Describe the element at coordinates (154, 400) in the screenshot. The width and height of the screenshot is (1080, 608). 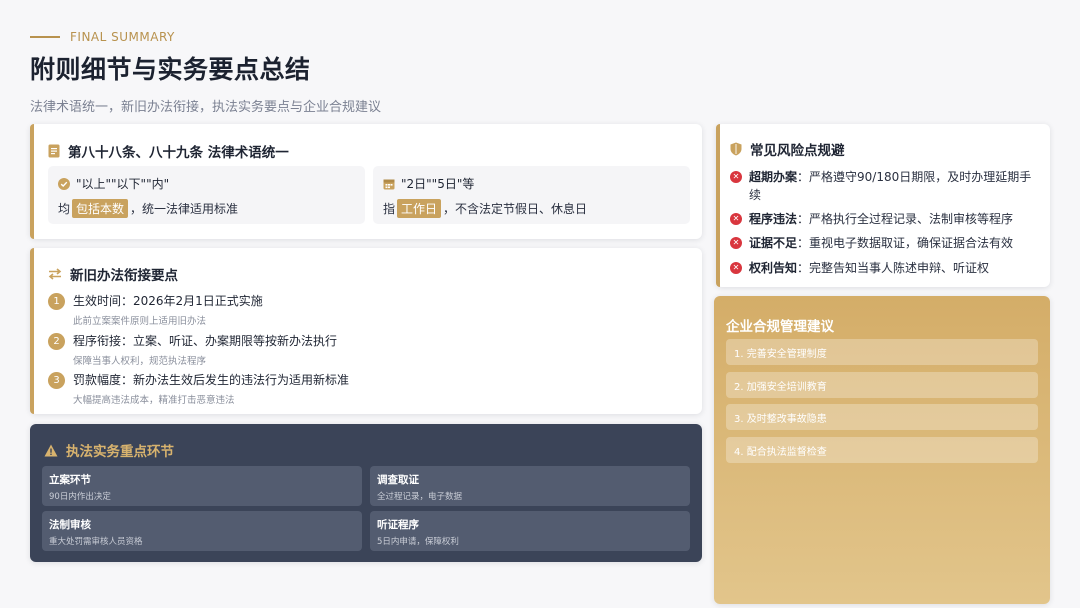
I see `step-note: 大幅提高违法成本，精准打击恶意违法` at that location.